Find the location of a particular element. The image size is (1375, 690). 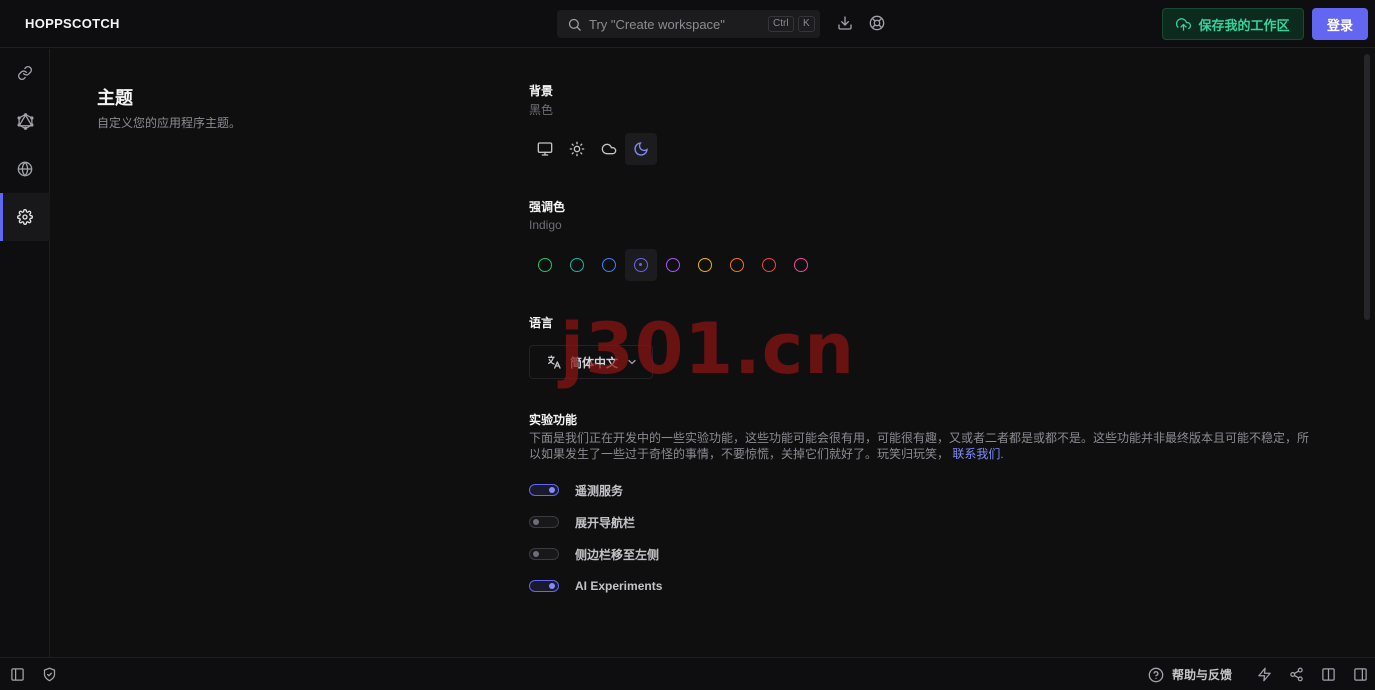

support-icon is located at coordinates (877, 23).